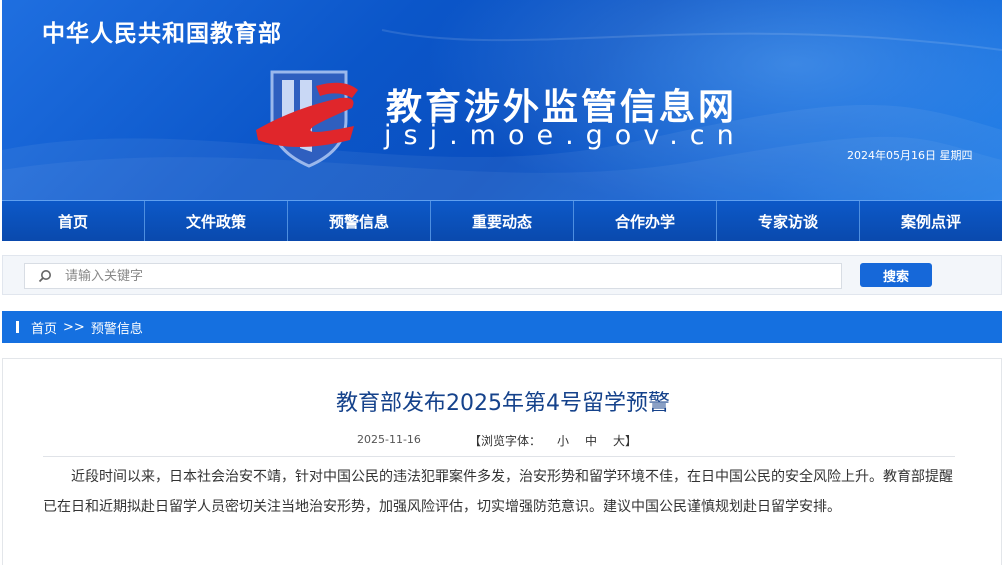  Describe the element at coordinates (453, 276) in the screenshot. I see `search-input` at that location.